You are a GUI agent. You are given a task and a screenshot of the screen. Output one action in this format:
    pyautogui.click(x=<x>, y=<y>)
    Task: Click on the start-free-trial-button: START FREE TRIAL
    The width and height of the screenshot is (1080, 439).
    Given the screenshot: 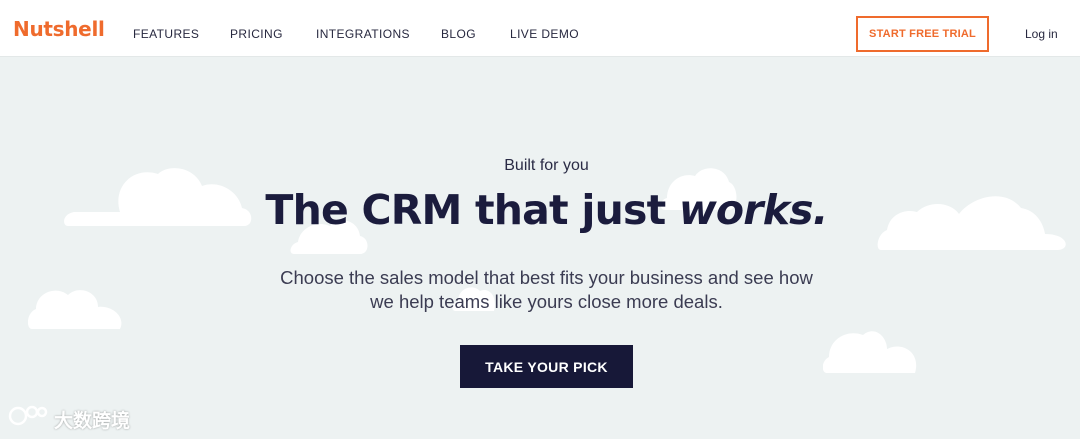 What is the action you would take?
    pyautogui.click(x=922, y=34)
    